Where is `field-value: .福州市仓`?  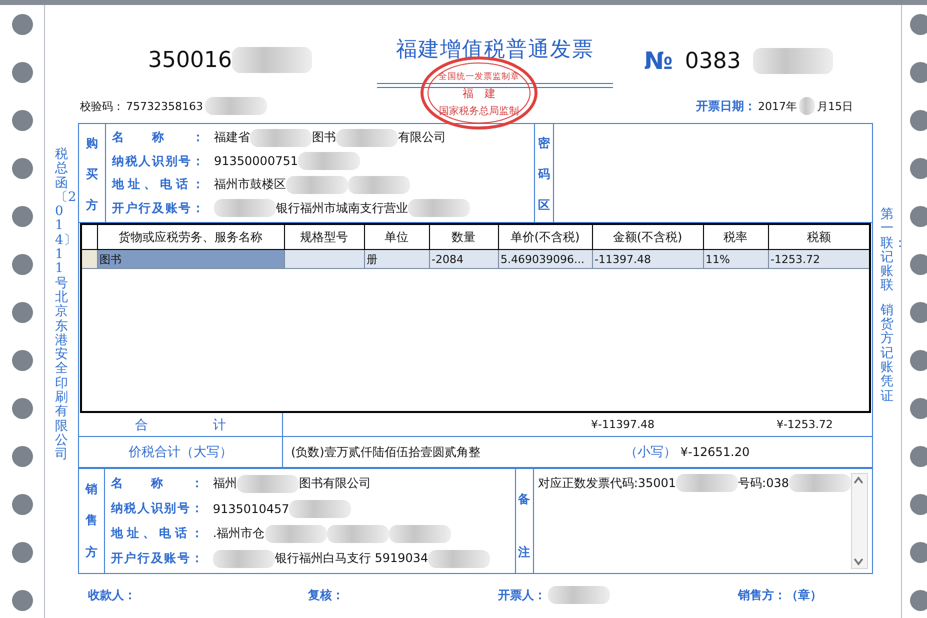 field-value: .福州市仓 is located at coordinates (238, 533).